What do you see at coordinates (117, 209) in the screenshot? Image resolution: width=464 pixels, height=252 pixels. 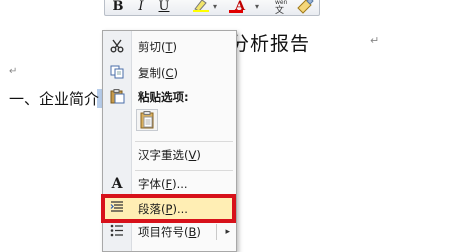 I see `paragraph-icon` at bounding box center [117, 209].